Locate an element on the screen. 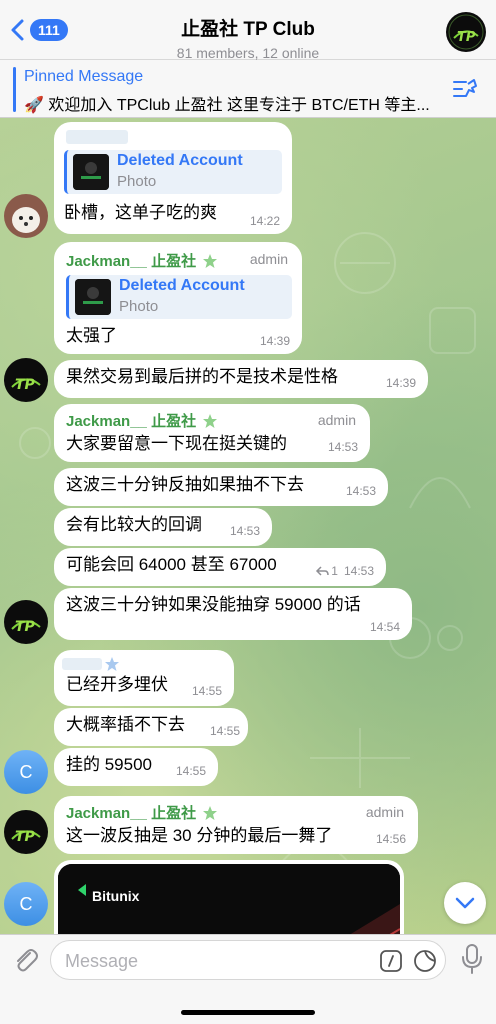 This screenshot has height=1024, width=496. scroll-to-bottom-button is located at coordinates (465, 903).